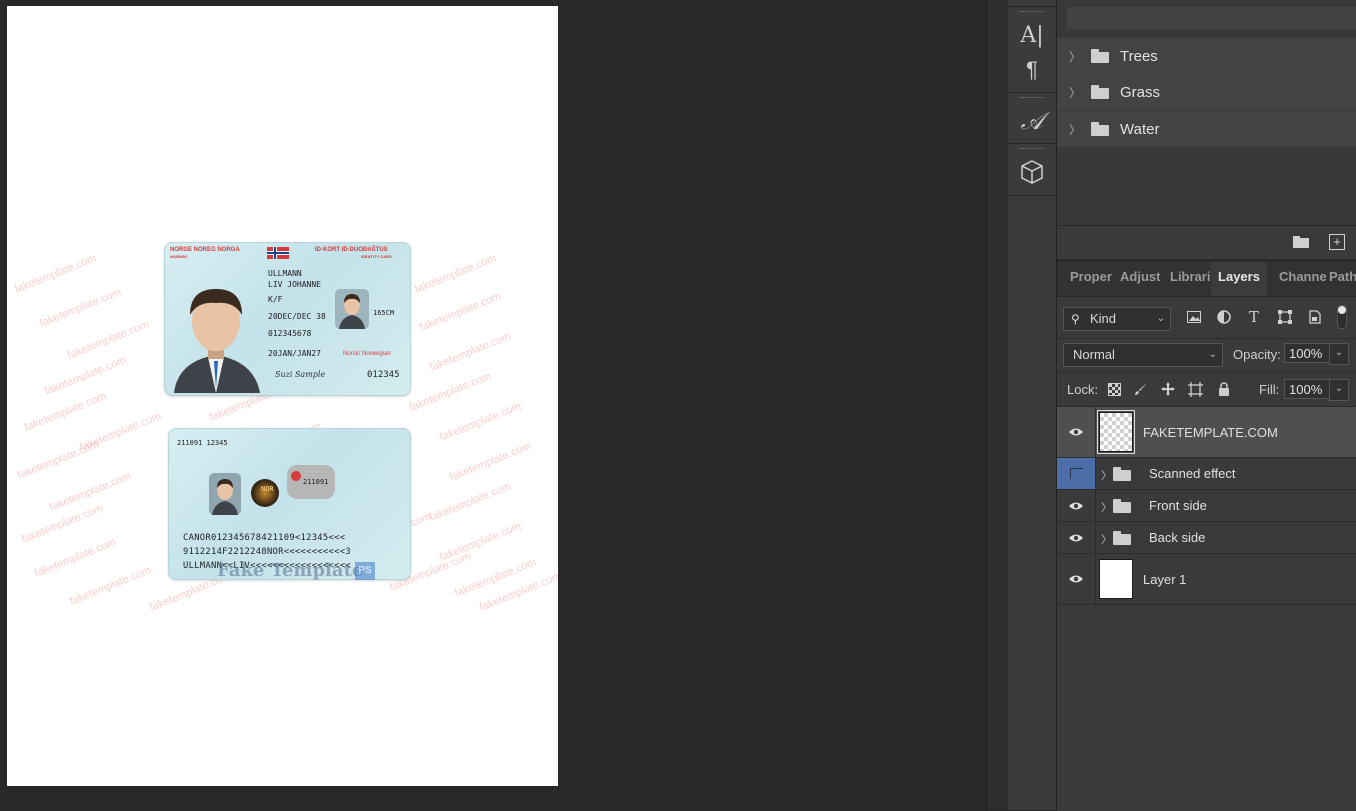 The height and width of the screenshot is (811, 1356). What do you see at coordinates (316, 482) in the screenshot?
I see `ghost-number: 211091` at bounding box center [316, 482].